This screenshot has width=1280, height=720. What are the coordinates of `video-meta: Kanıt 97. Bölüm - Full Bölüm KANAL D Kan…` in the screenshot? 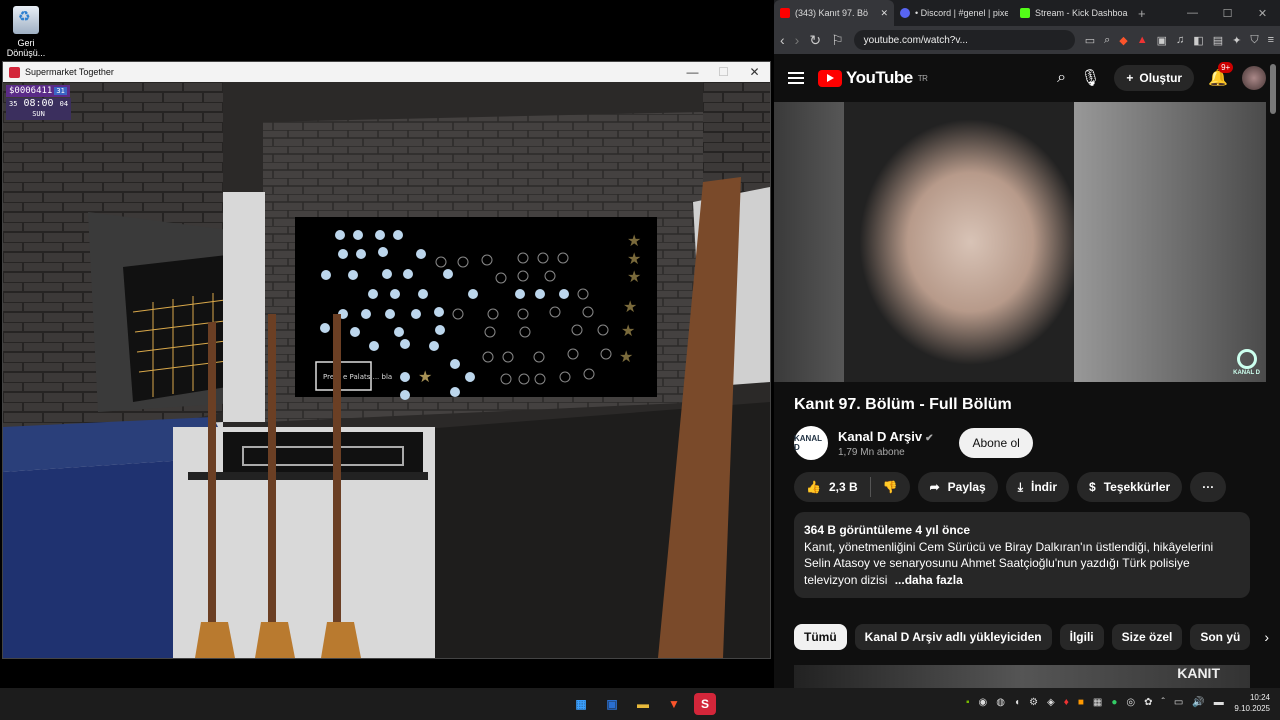 It's located at (1024, 497).